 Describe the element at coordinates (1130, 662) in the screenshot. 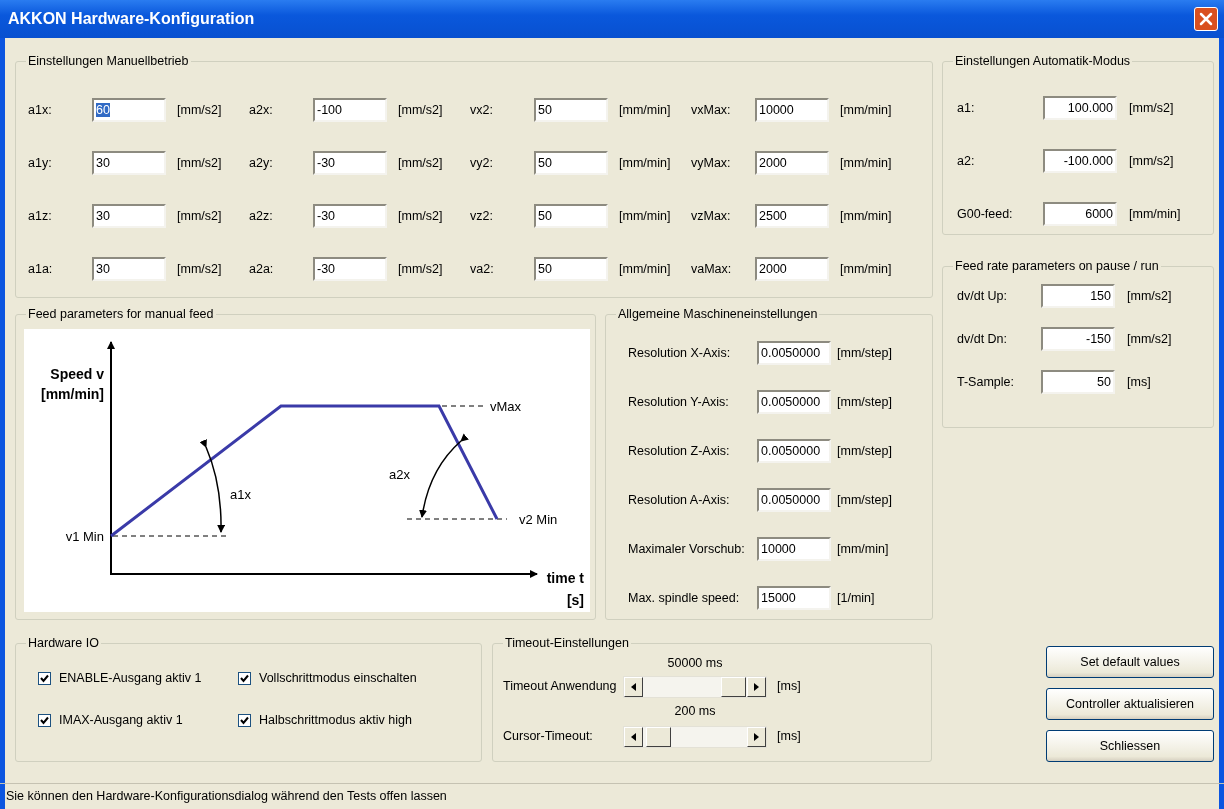

I see `dialog-button: Set default values` at that location.